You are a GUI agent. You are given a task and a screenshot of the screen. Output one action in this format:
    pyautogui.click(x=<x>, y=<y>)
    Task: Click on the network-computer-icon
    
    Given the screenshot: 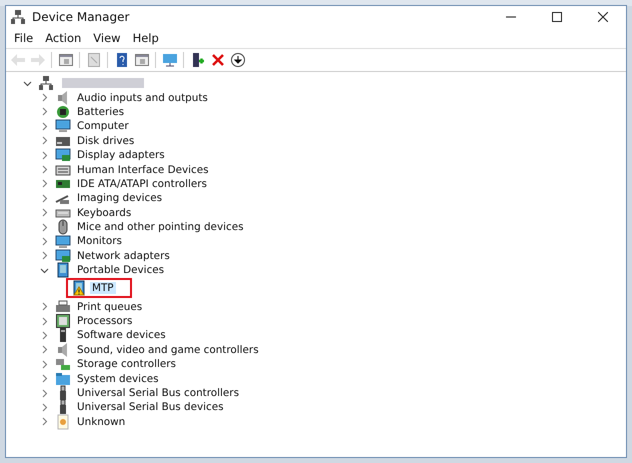 What is the action you would take?
    pyautogui.click(x=46, y=83)
    